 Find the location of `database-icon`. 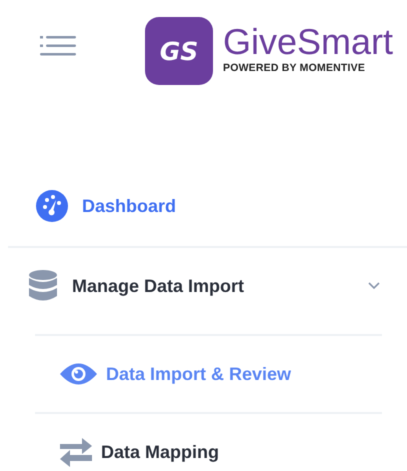

database-icon is located at coordinates (43, 286).